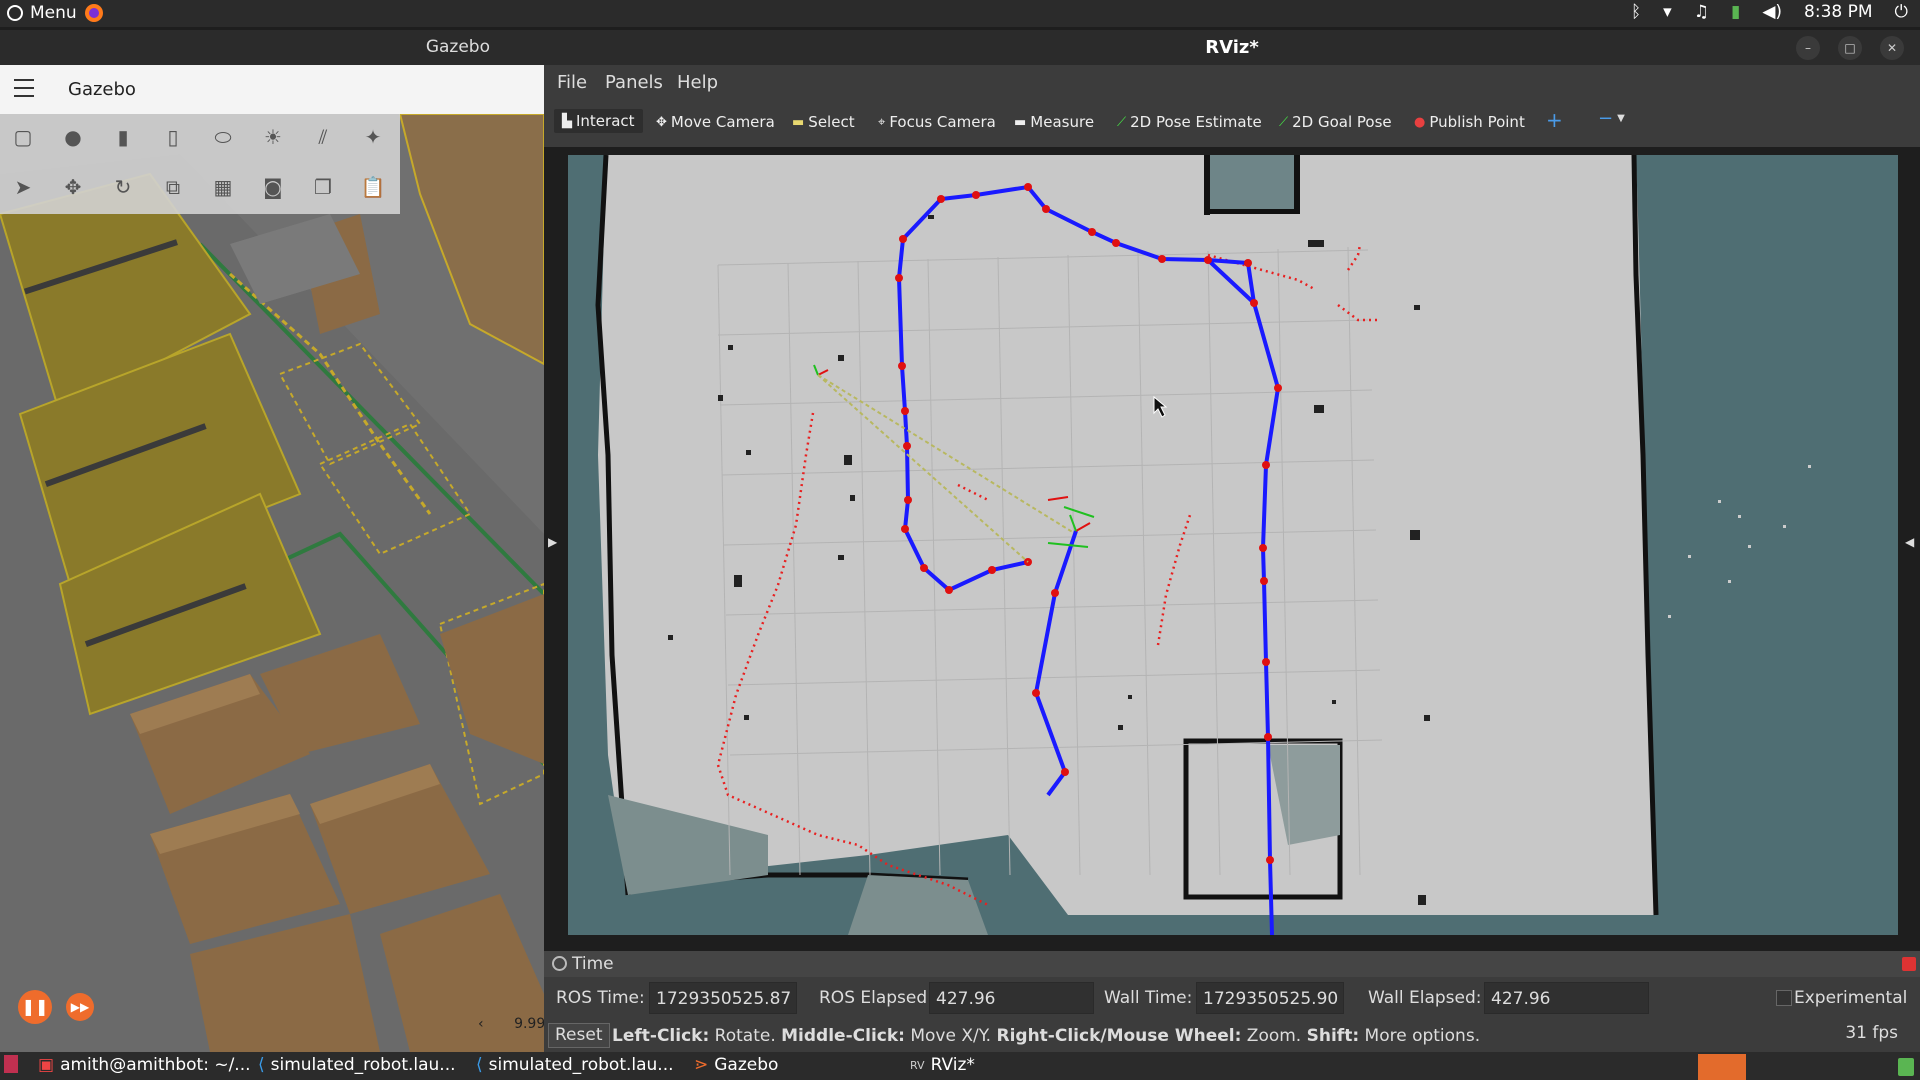 The height and width of the screenshot is (1080, 1920). I want to click on tool-interact: ▙ Interact, so click(598, 121).